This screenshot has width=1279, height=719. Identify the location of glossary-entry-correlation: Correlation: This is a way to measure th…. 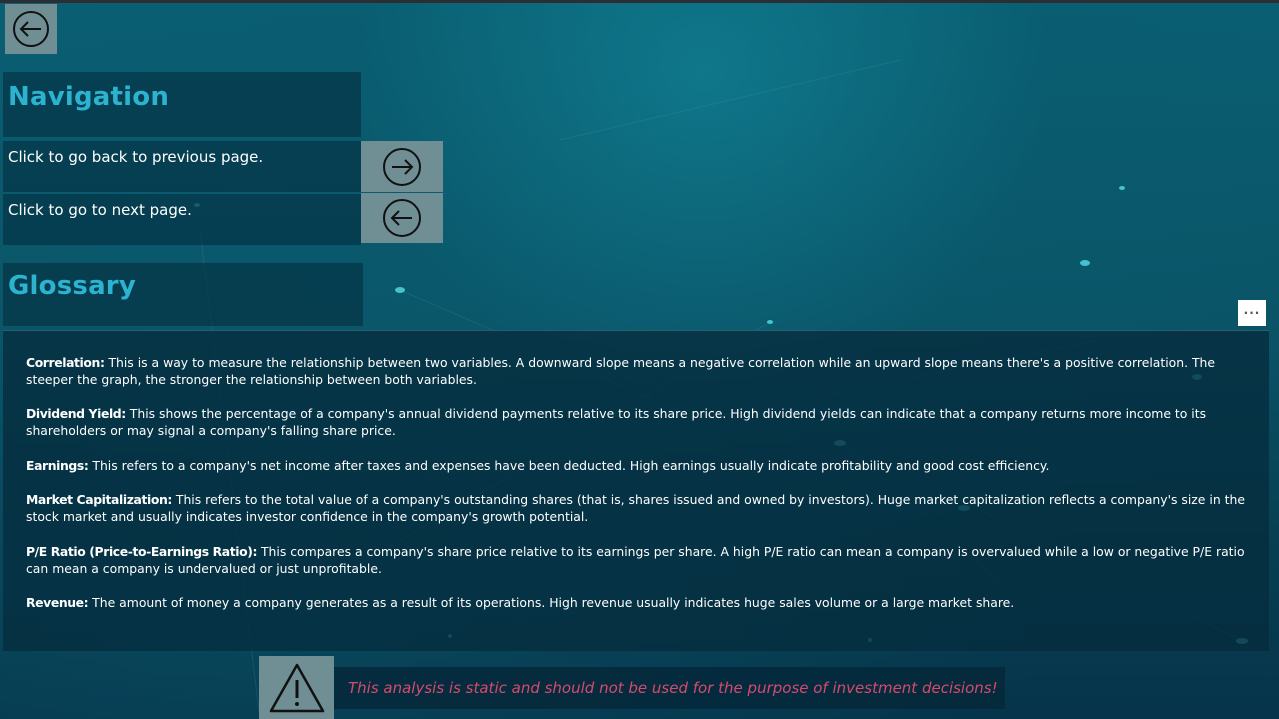
(641, 371).